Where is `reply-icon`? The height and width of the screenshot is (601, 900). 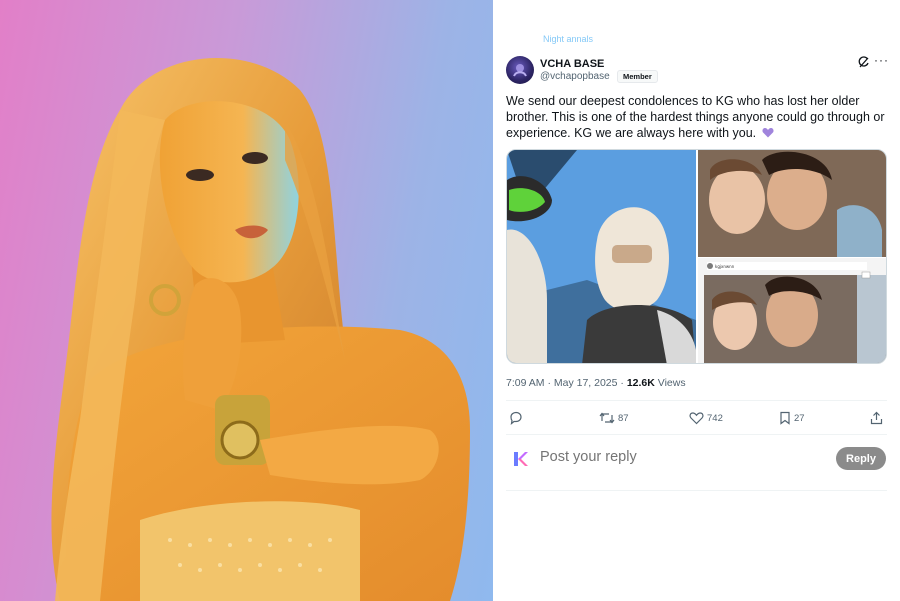
reply-icon is located at coordinates (516, 418).